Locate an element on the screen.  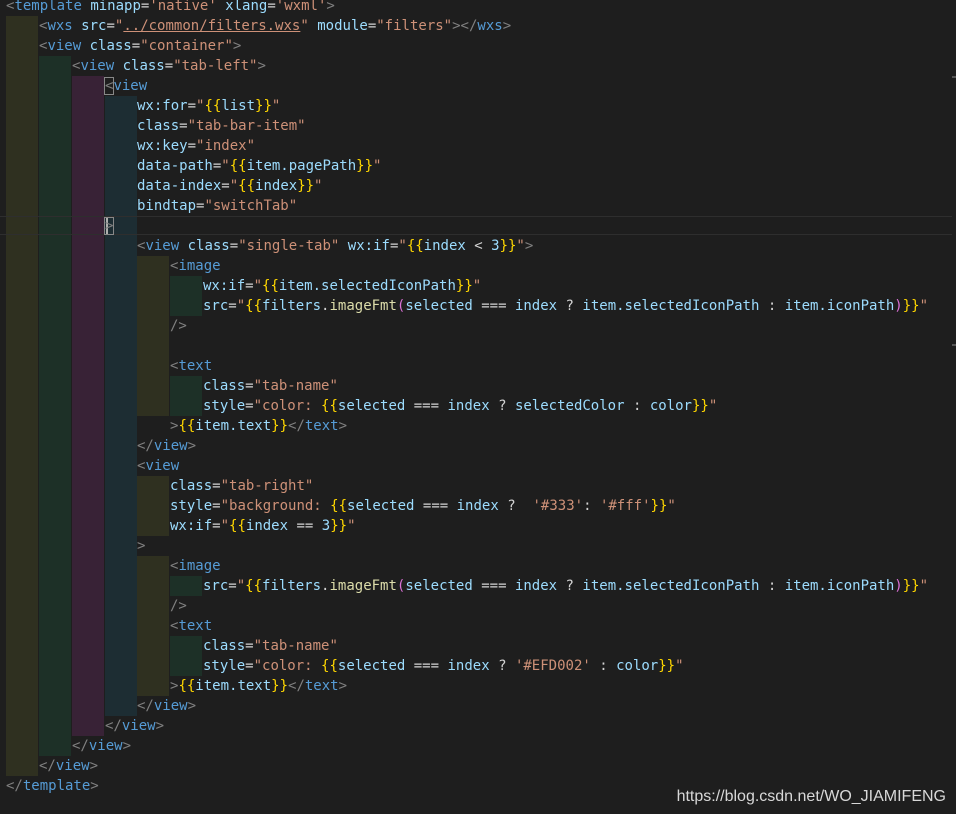
code-line: bindtap="switchTab" is located at coordinates (217, 206).